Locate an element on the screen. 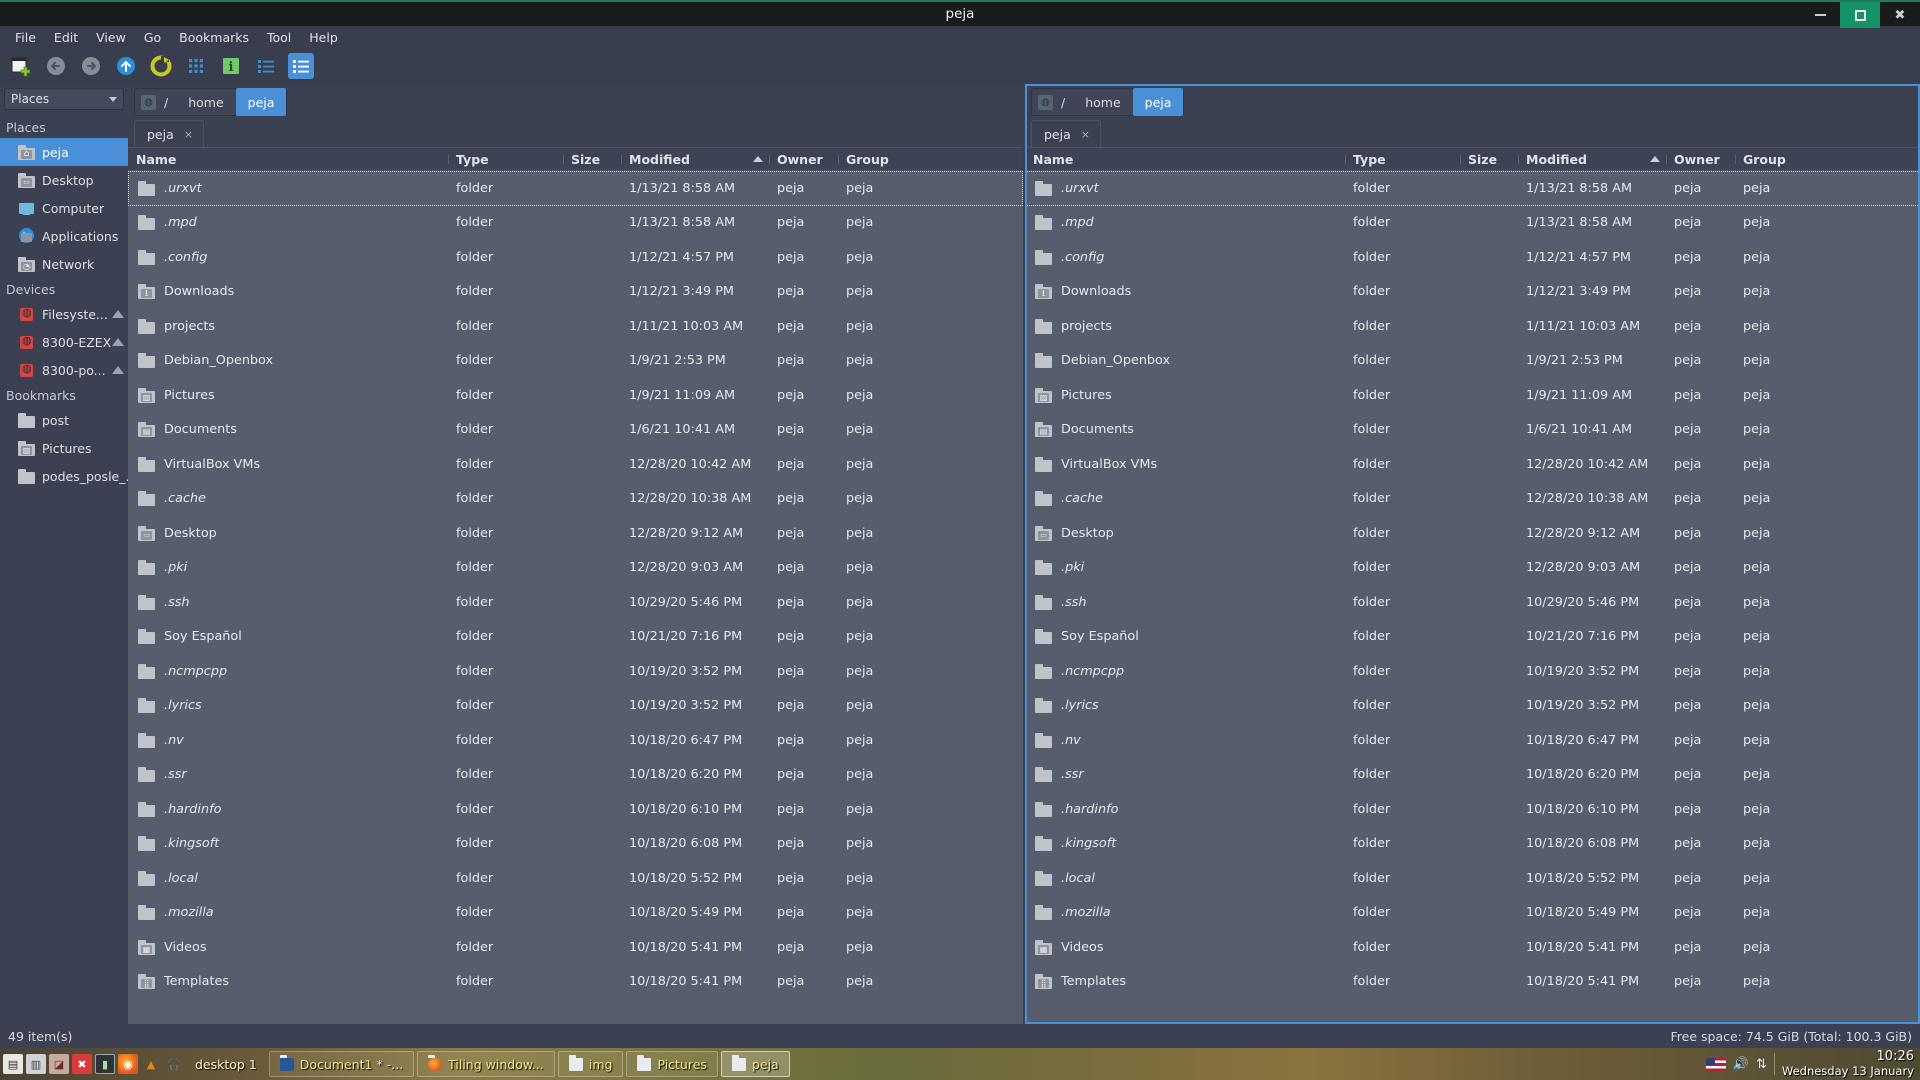 The image size is (1920, 1080). detailed-list-view-icon is located at coordinates (301, 66).